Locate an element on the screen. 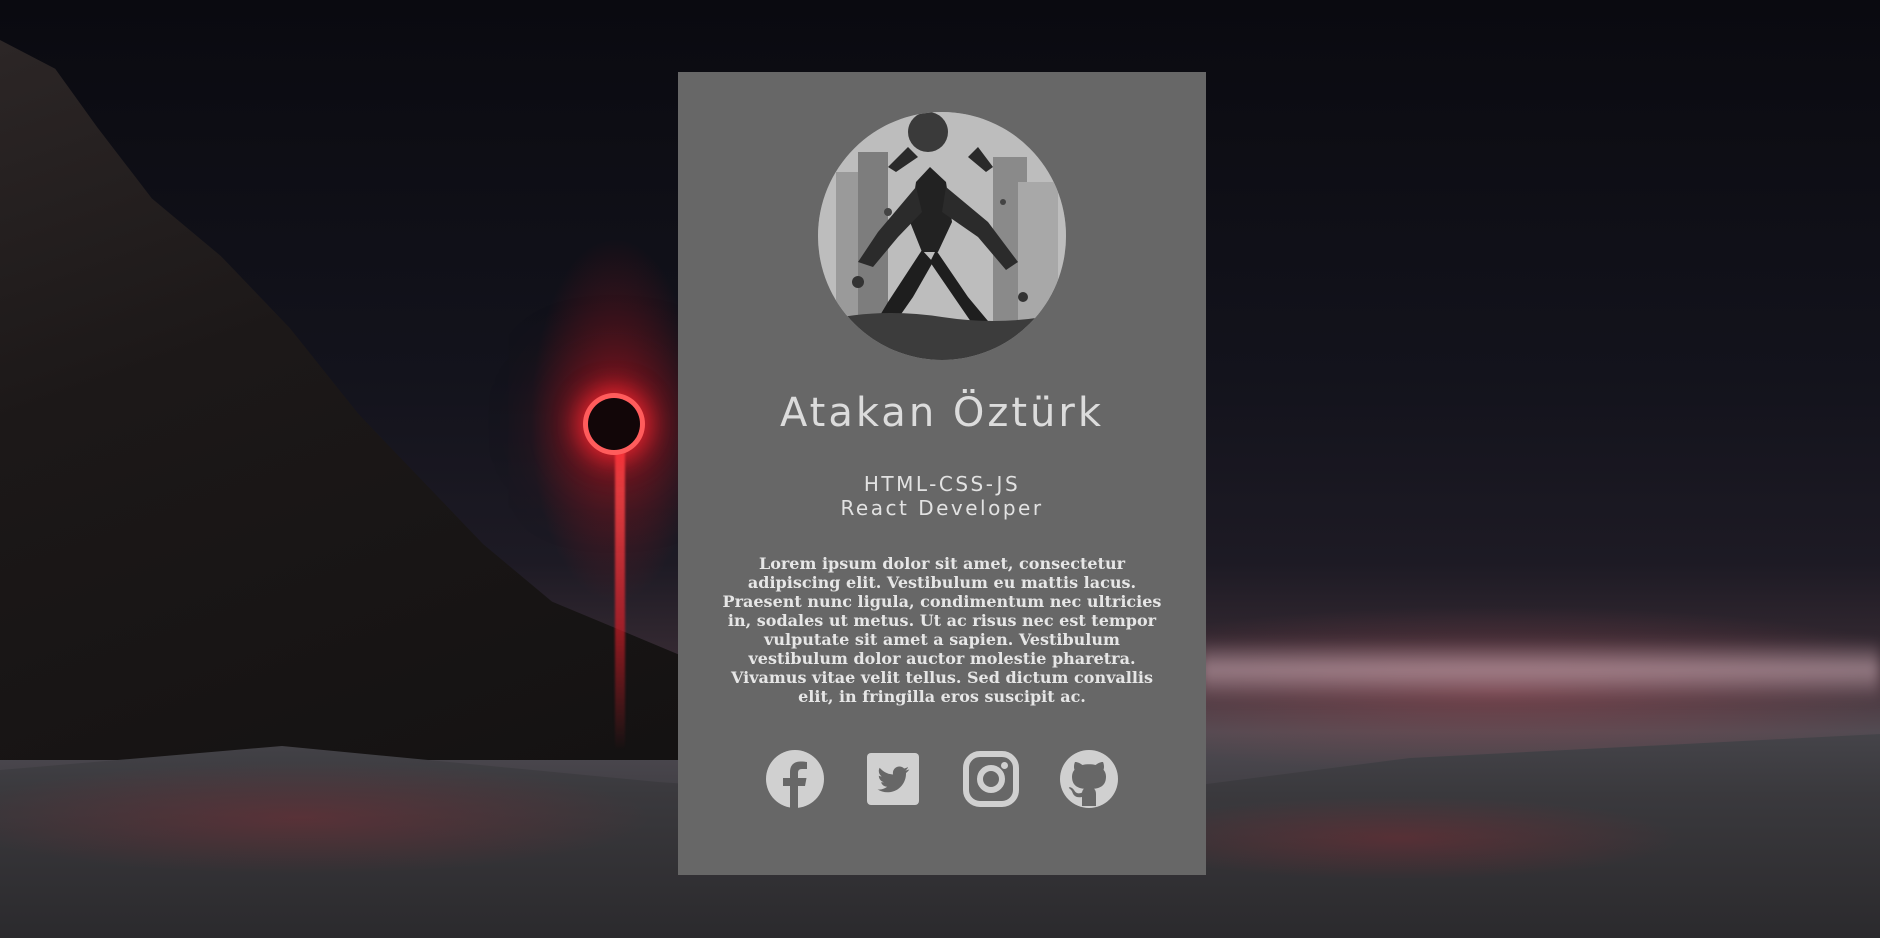 The height and width of the screenshot is (938, 1880). avatar-image is located at coordinates (942, 236).